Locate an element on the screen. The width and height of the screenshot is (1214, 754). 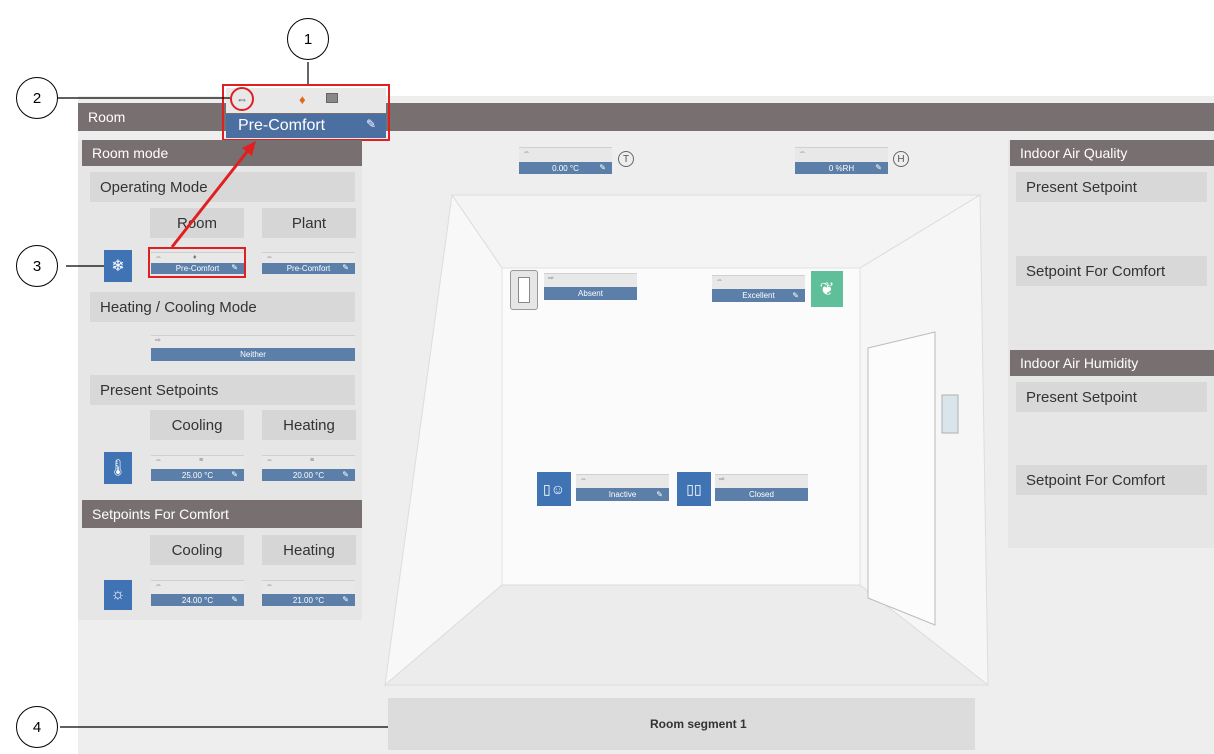
comfort-heating-field: ⇔ 21.00 °C ✎ is located at coordinates (308, 593).